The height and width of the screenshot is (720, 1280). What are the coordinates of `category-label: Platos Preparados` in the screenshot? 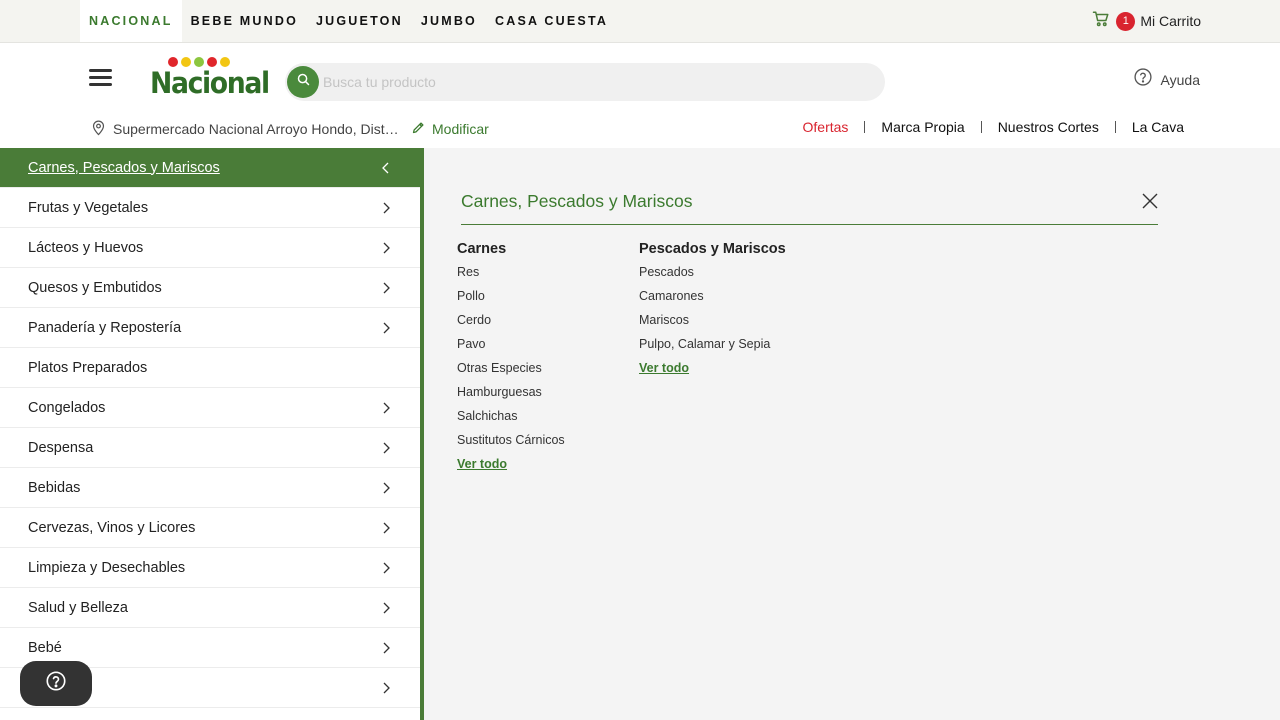 It's located at (88, 367).